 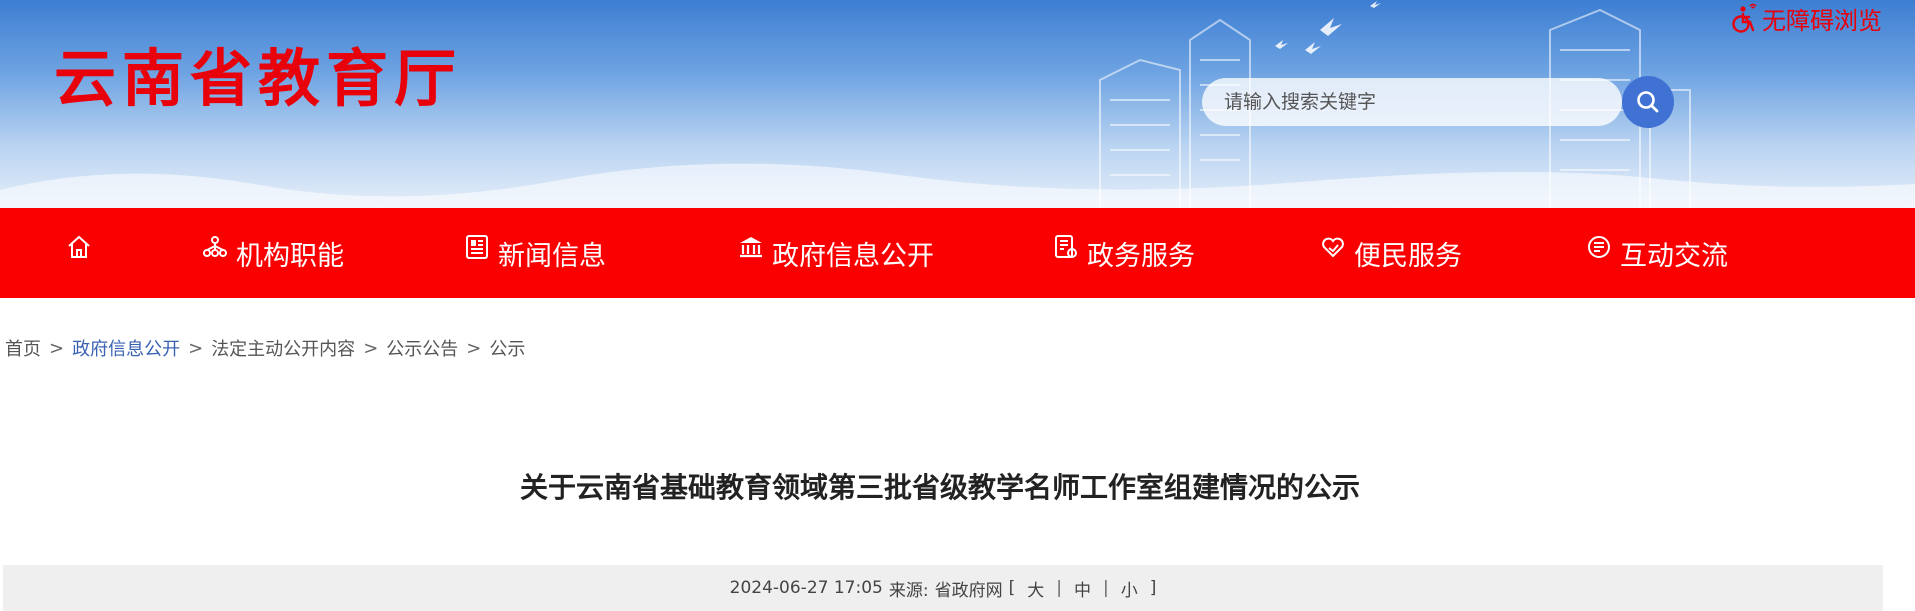 What do you see at coordinates (422, 348) in the screenshot?
I see `breadcrumb-link-notices: 公示公告` at bounding box center [422, 348].